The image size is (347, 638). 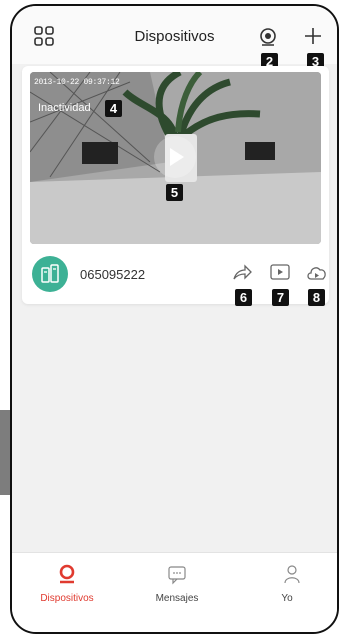 I want to click on badge-5: 5, so click(x=174, y=192).